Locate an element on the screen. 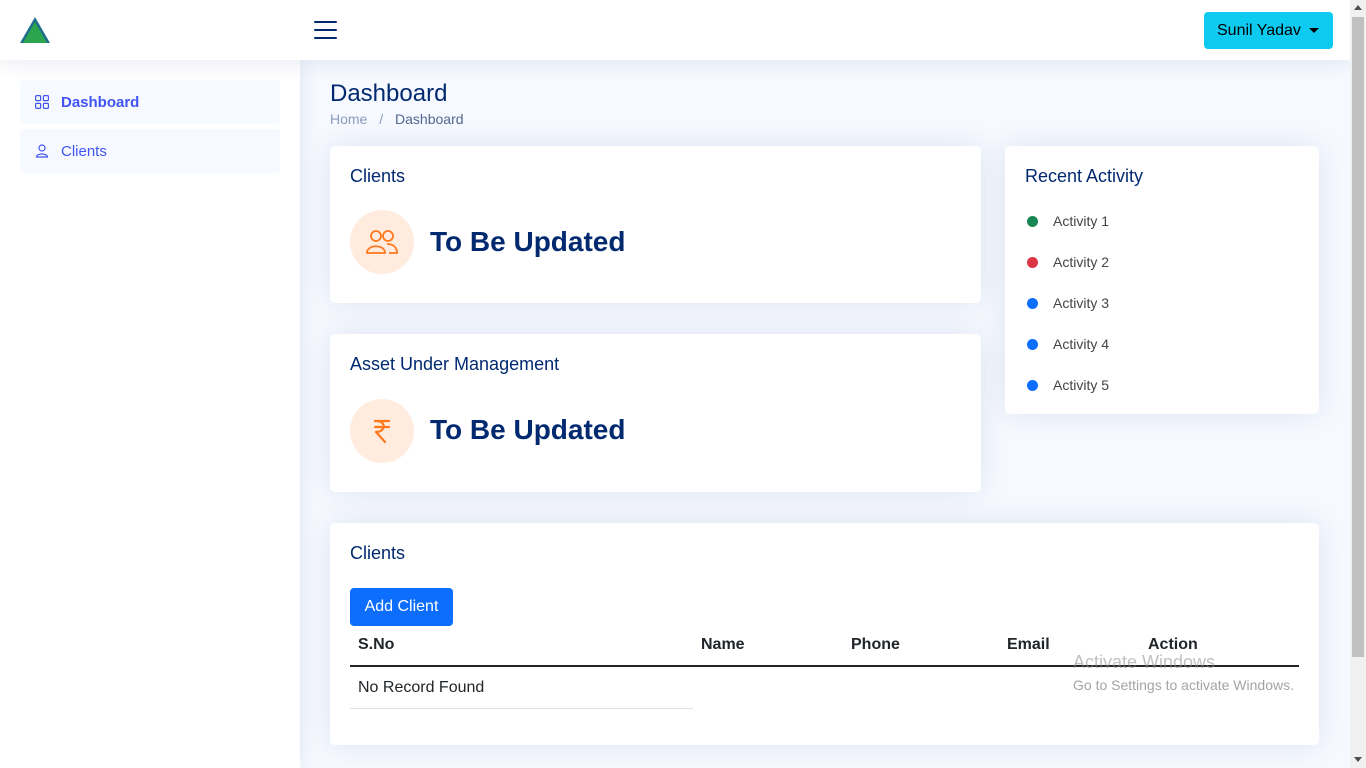 This screenshot has height=768, width=1366. clients-card: Clients To Be Updated is located at coordinates (655, 224).